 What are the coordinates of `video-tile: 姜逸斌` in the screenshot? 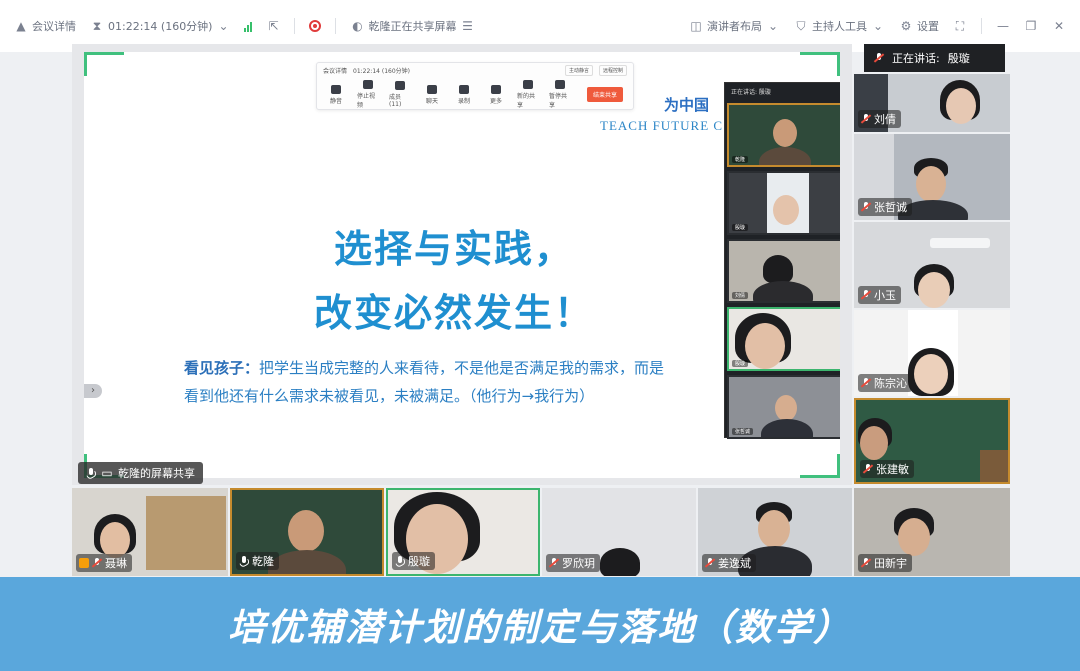 It's located at (775, 532).